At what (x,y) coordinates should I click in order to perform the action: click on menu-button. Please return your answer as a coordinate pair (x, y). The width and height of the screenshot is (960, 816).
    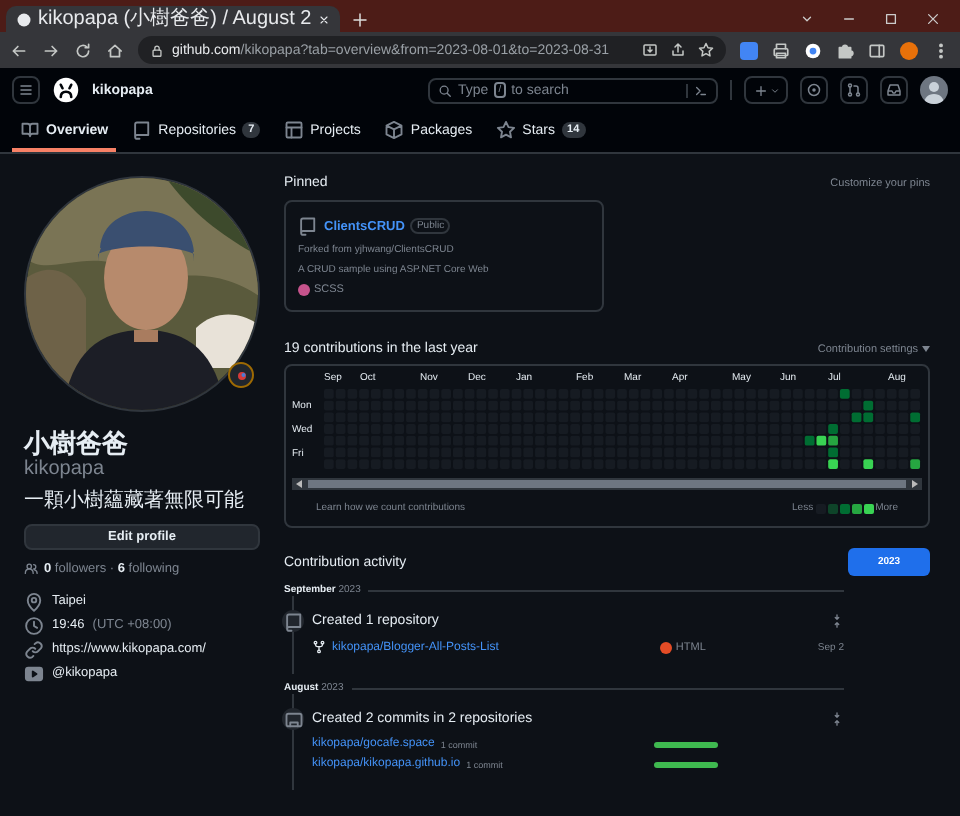
    Looking at the image, I should click on (26, 90).